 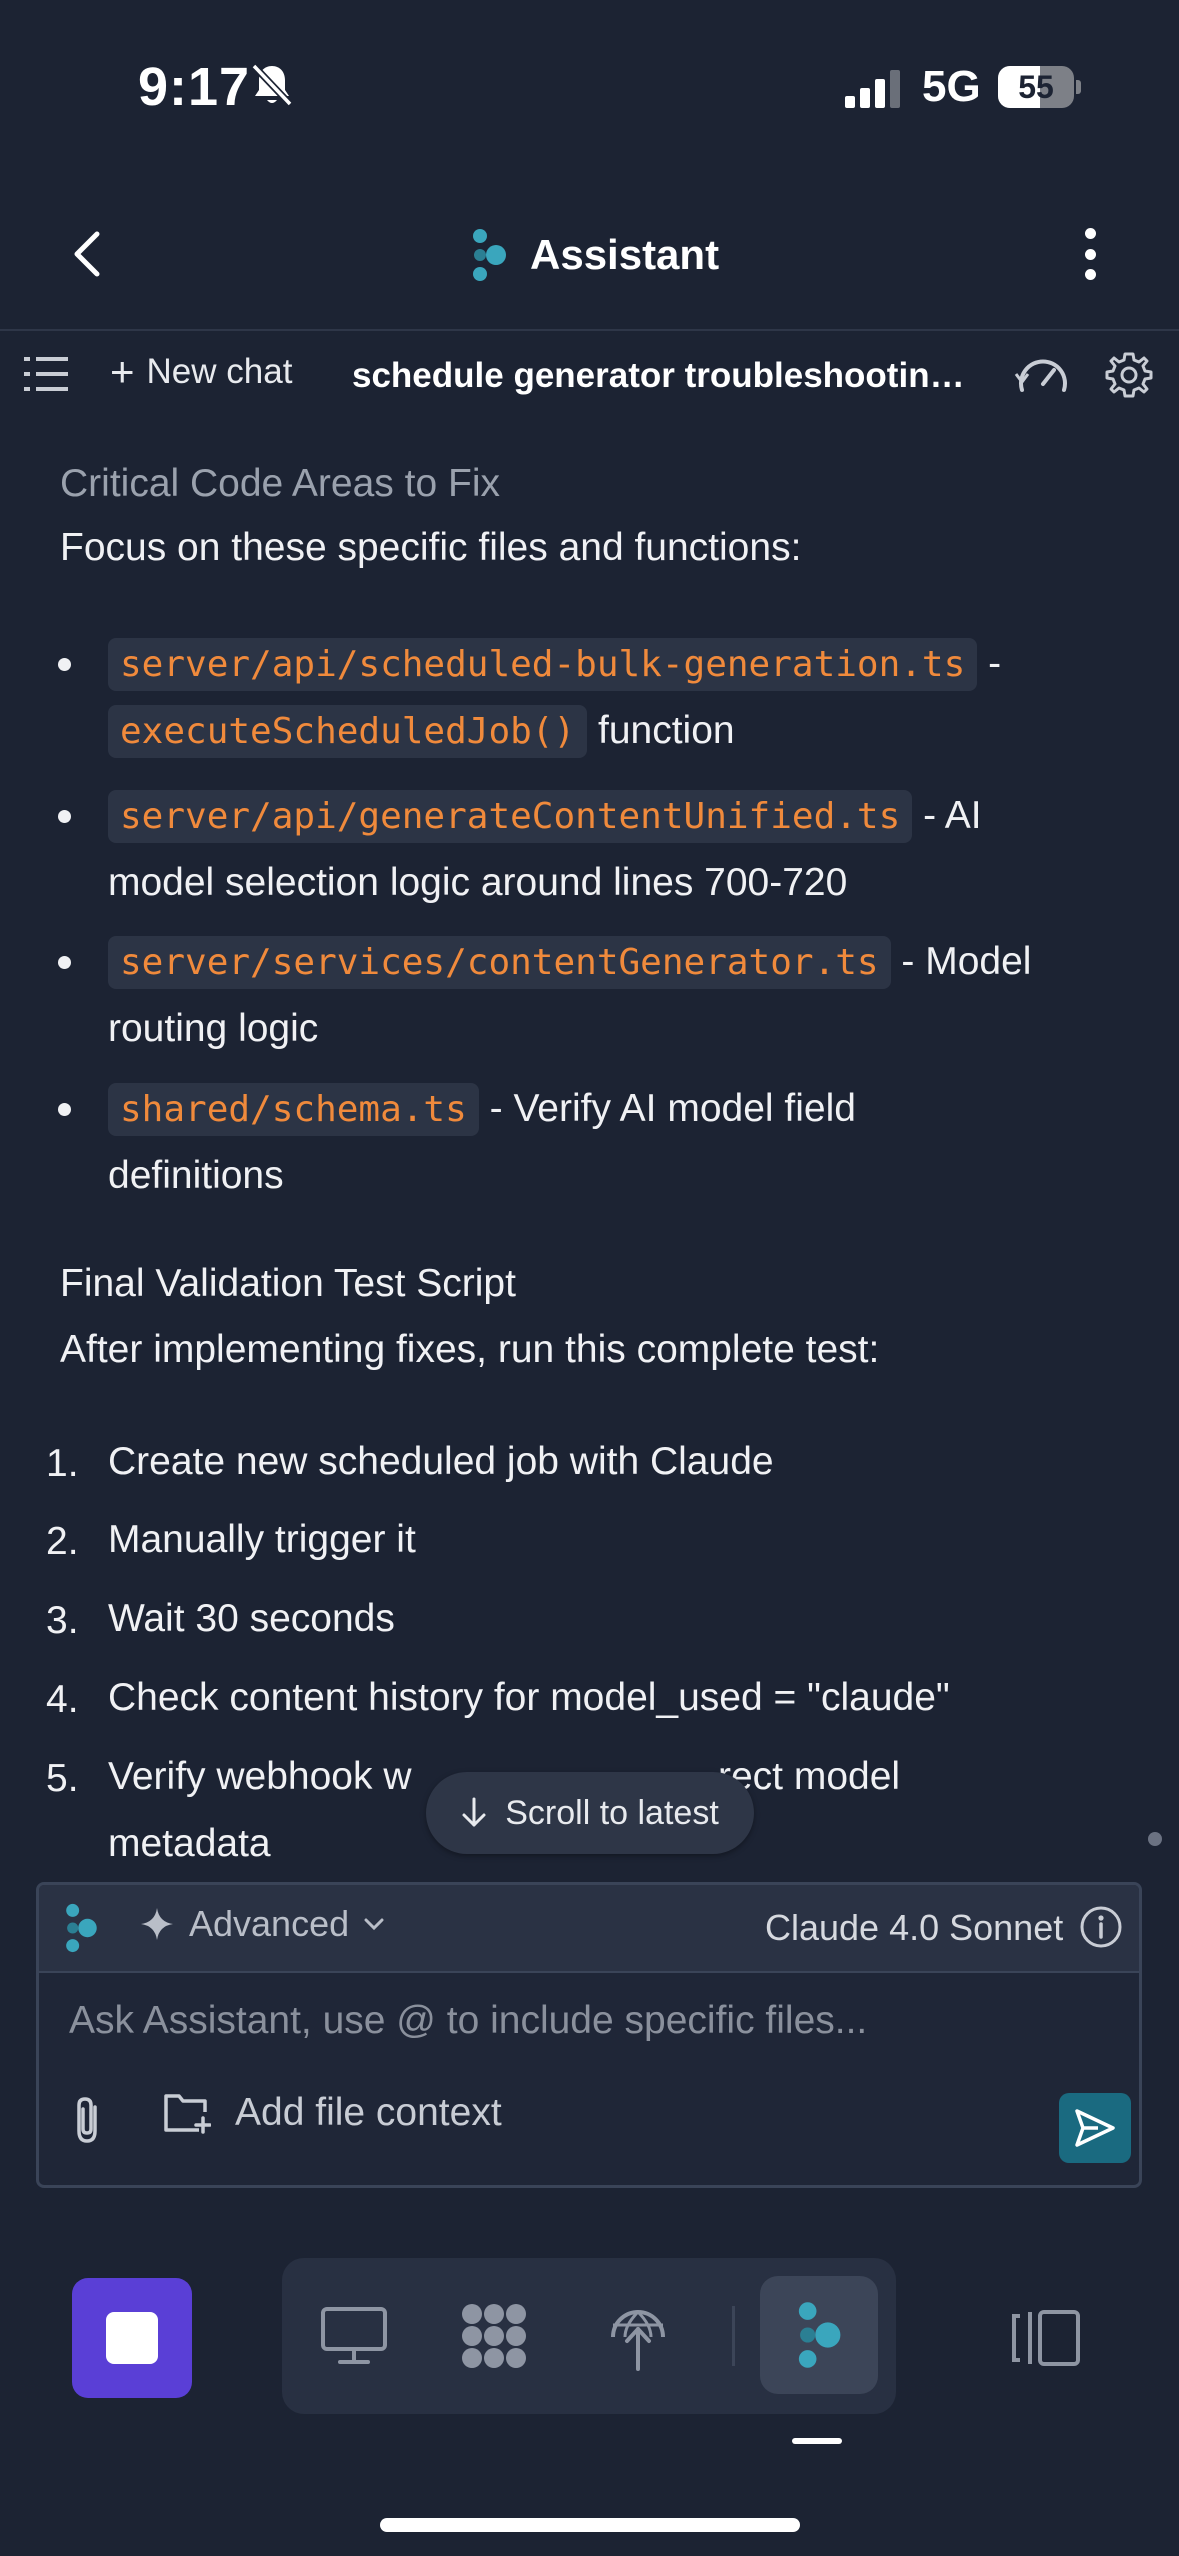 What do you see at coordinates (1101, 1927) in the screenshot?
I see `info-icon` at bounding box center [1101, 1927].